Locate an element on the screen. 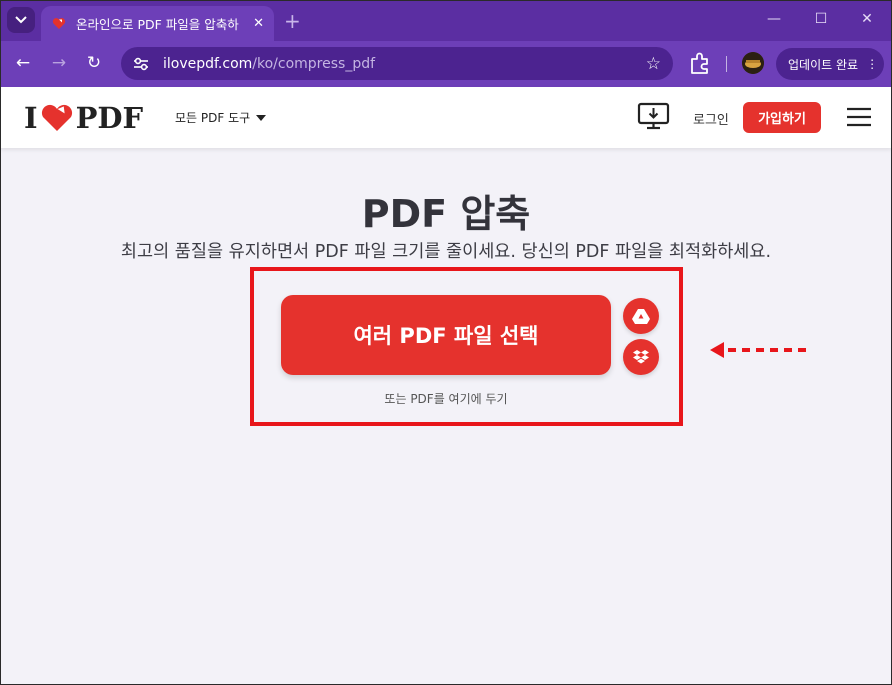  back-icon: ← is located at coordinates (23, 63).